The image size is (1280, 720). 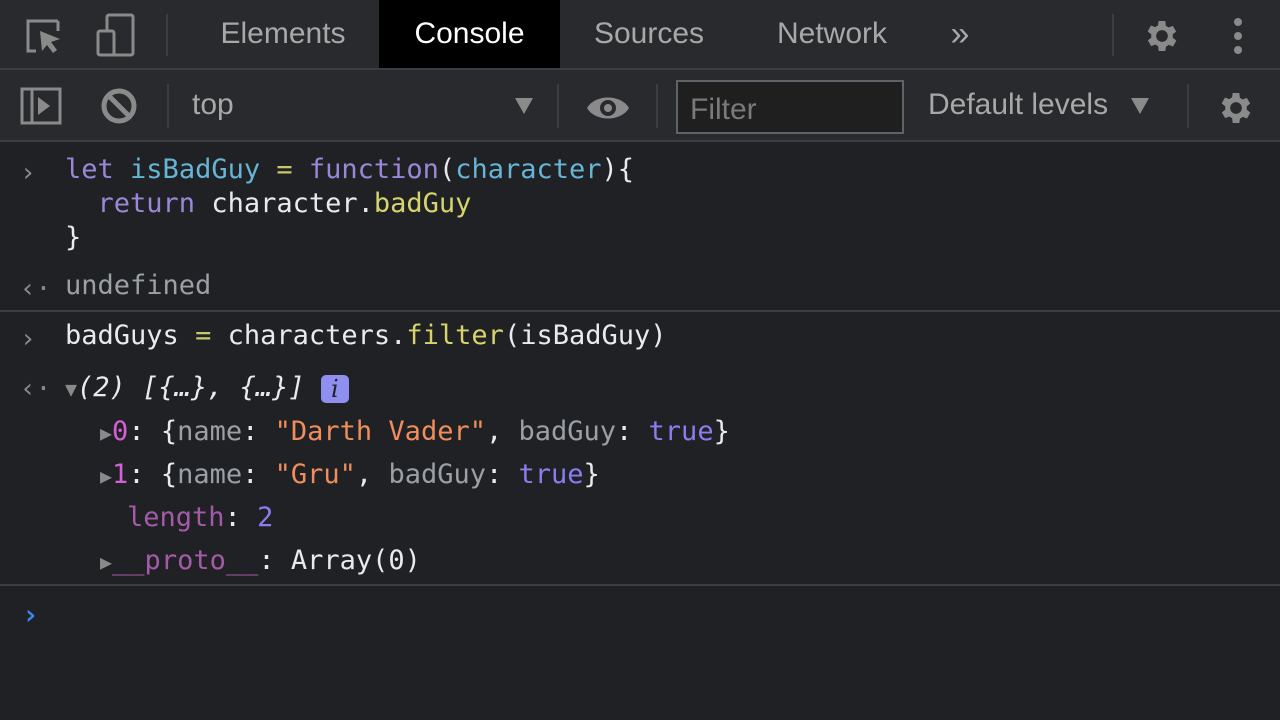 What do you see at coordinates (176, 517) in the screenshot?
I see `key: length` at bounding box center [176, 517].